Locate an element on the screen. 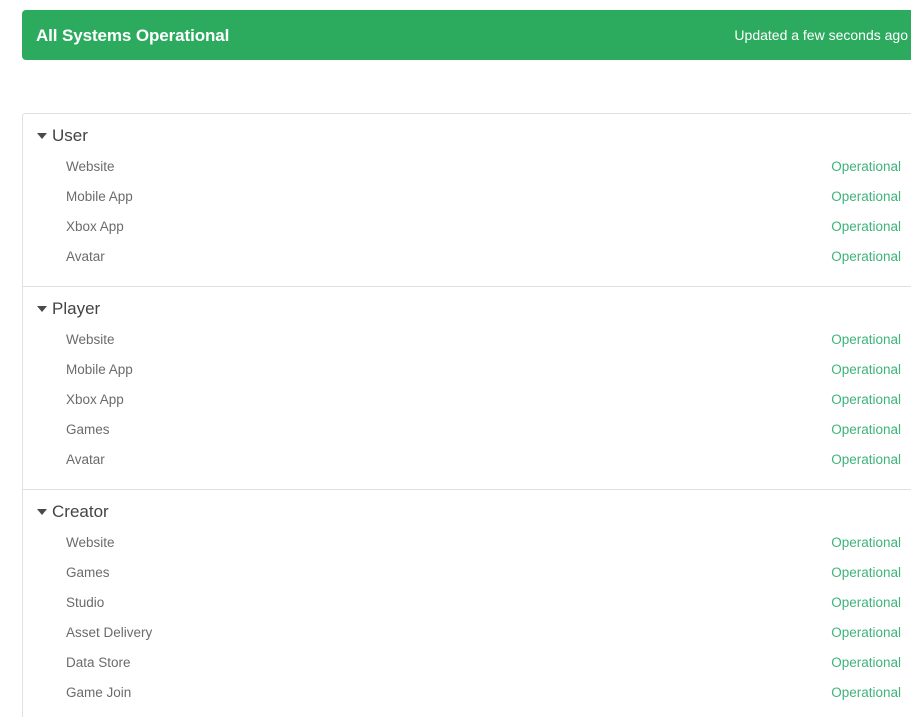 Image resolution: width=911 pixels, height=717 pixels. component-row: Studio Operational is located at coordinates (467, 603).